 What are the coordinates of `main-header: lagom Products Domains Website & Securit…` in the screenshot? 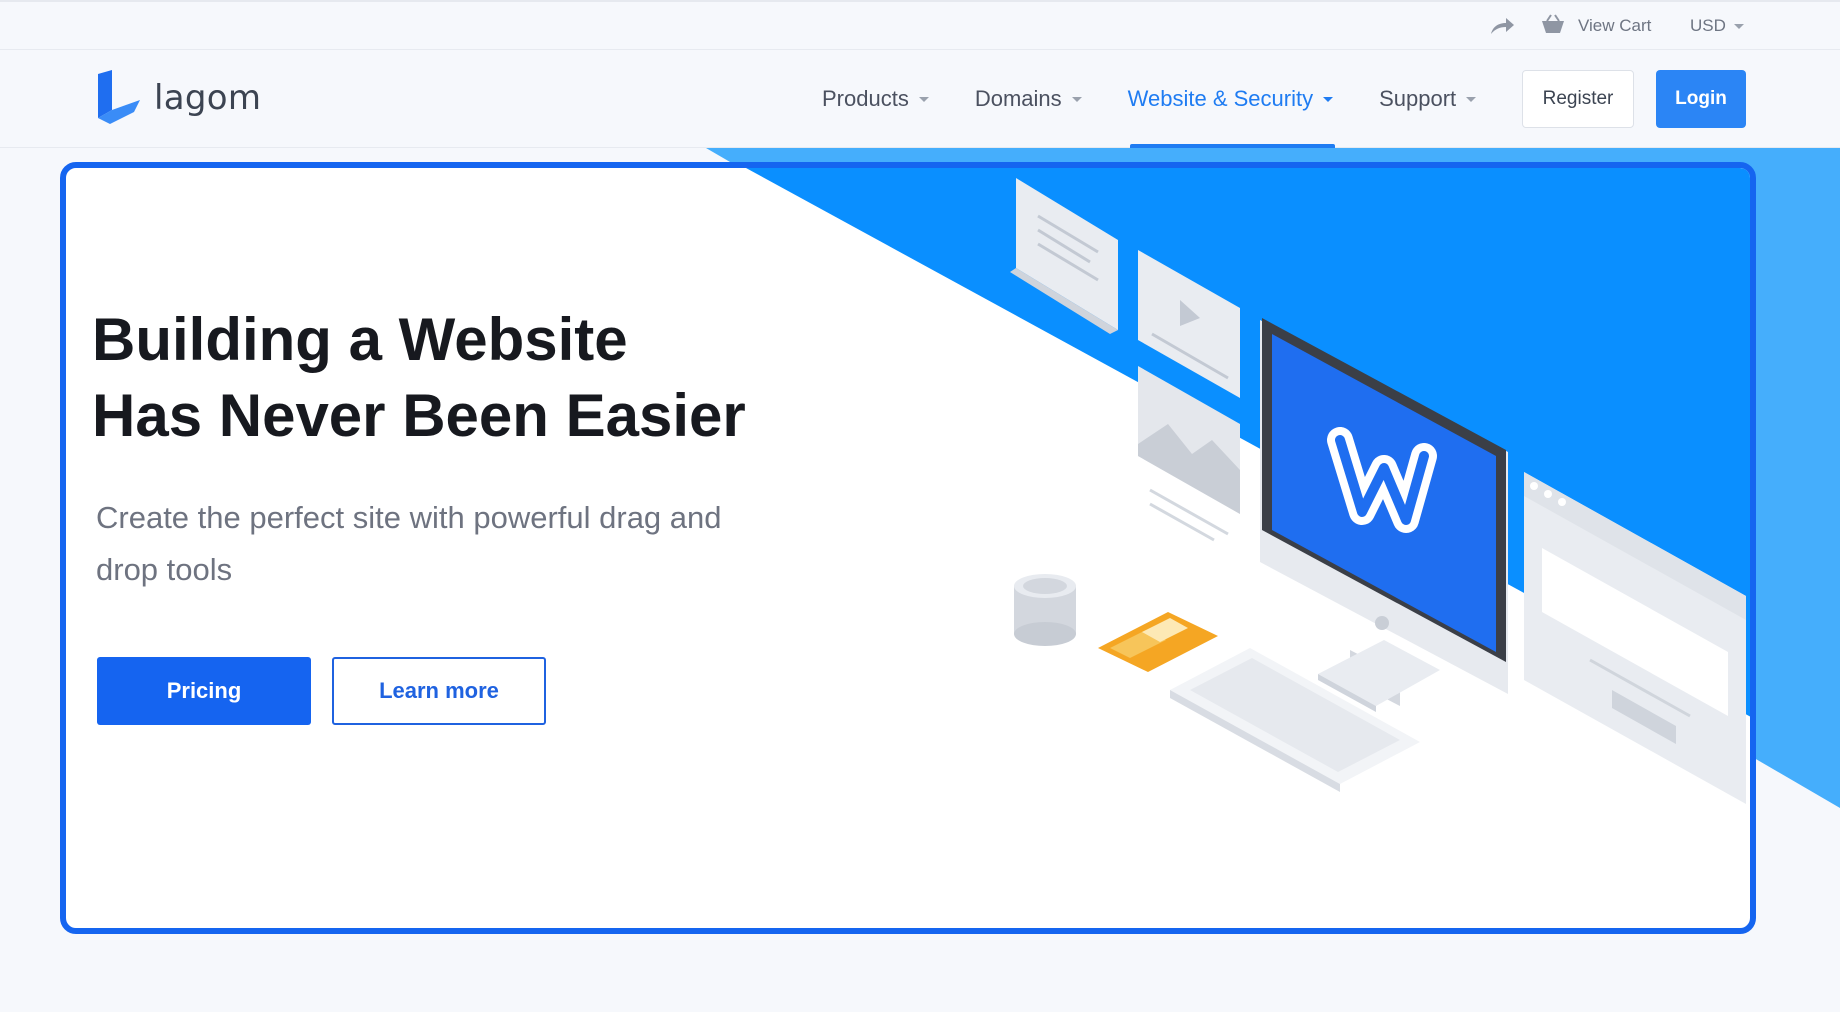 It's located at (920, 99).